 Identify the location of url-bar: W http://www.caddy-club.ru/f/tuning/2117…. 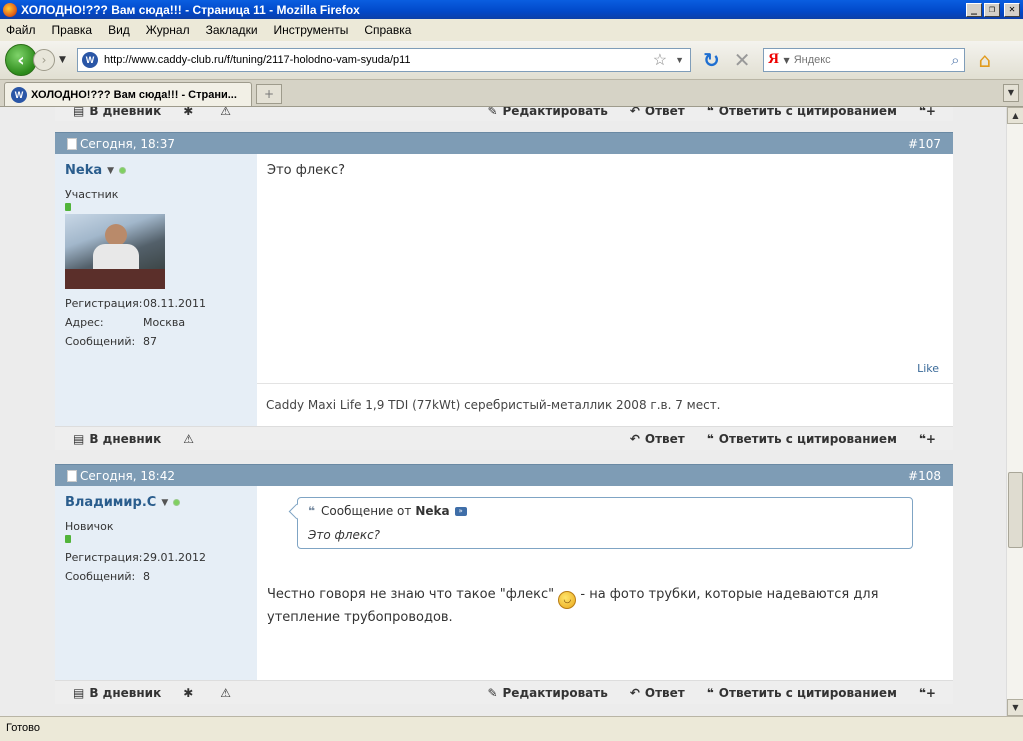
(384, 60).